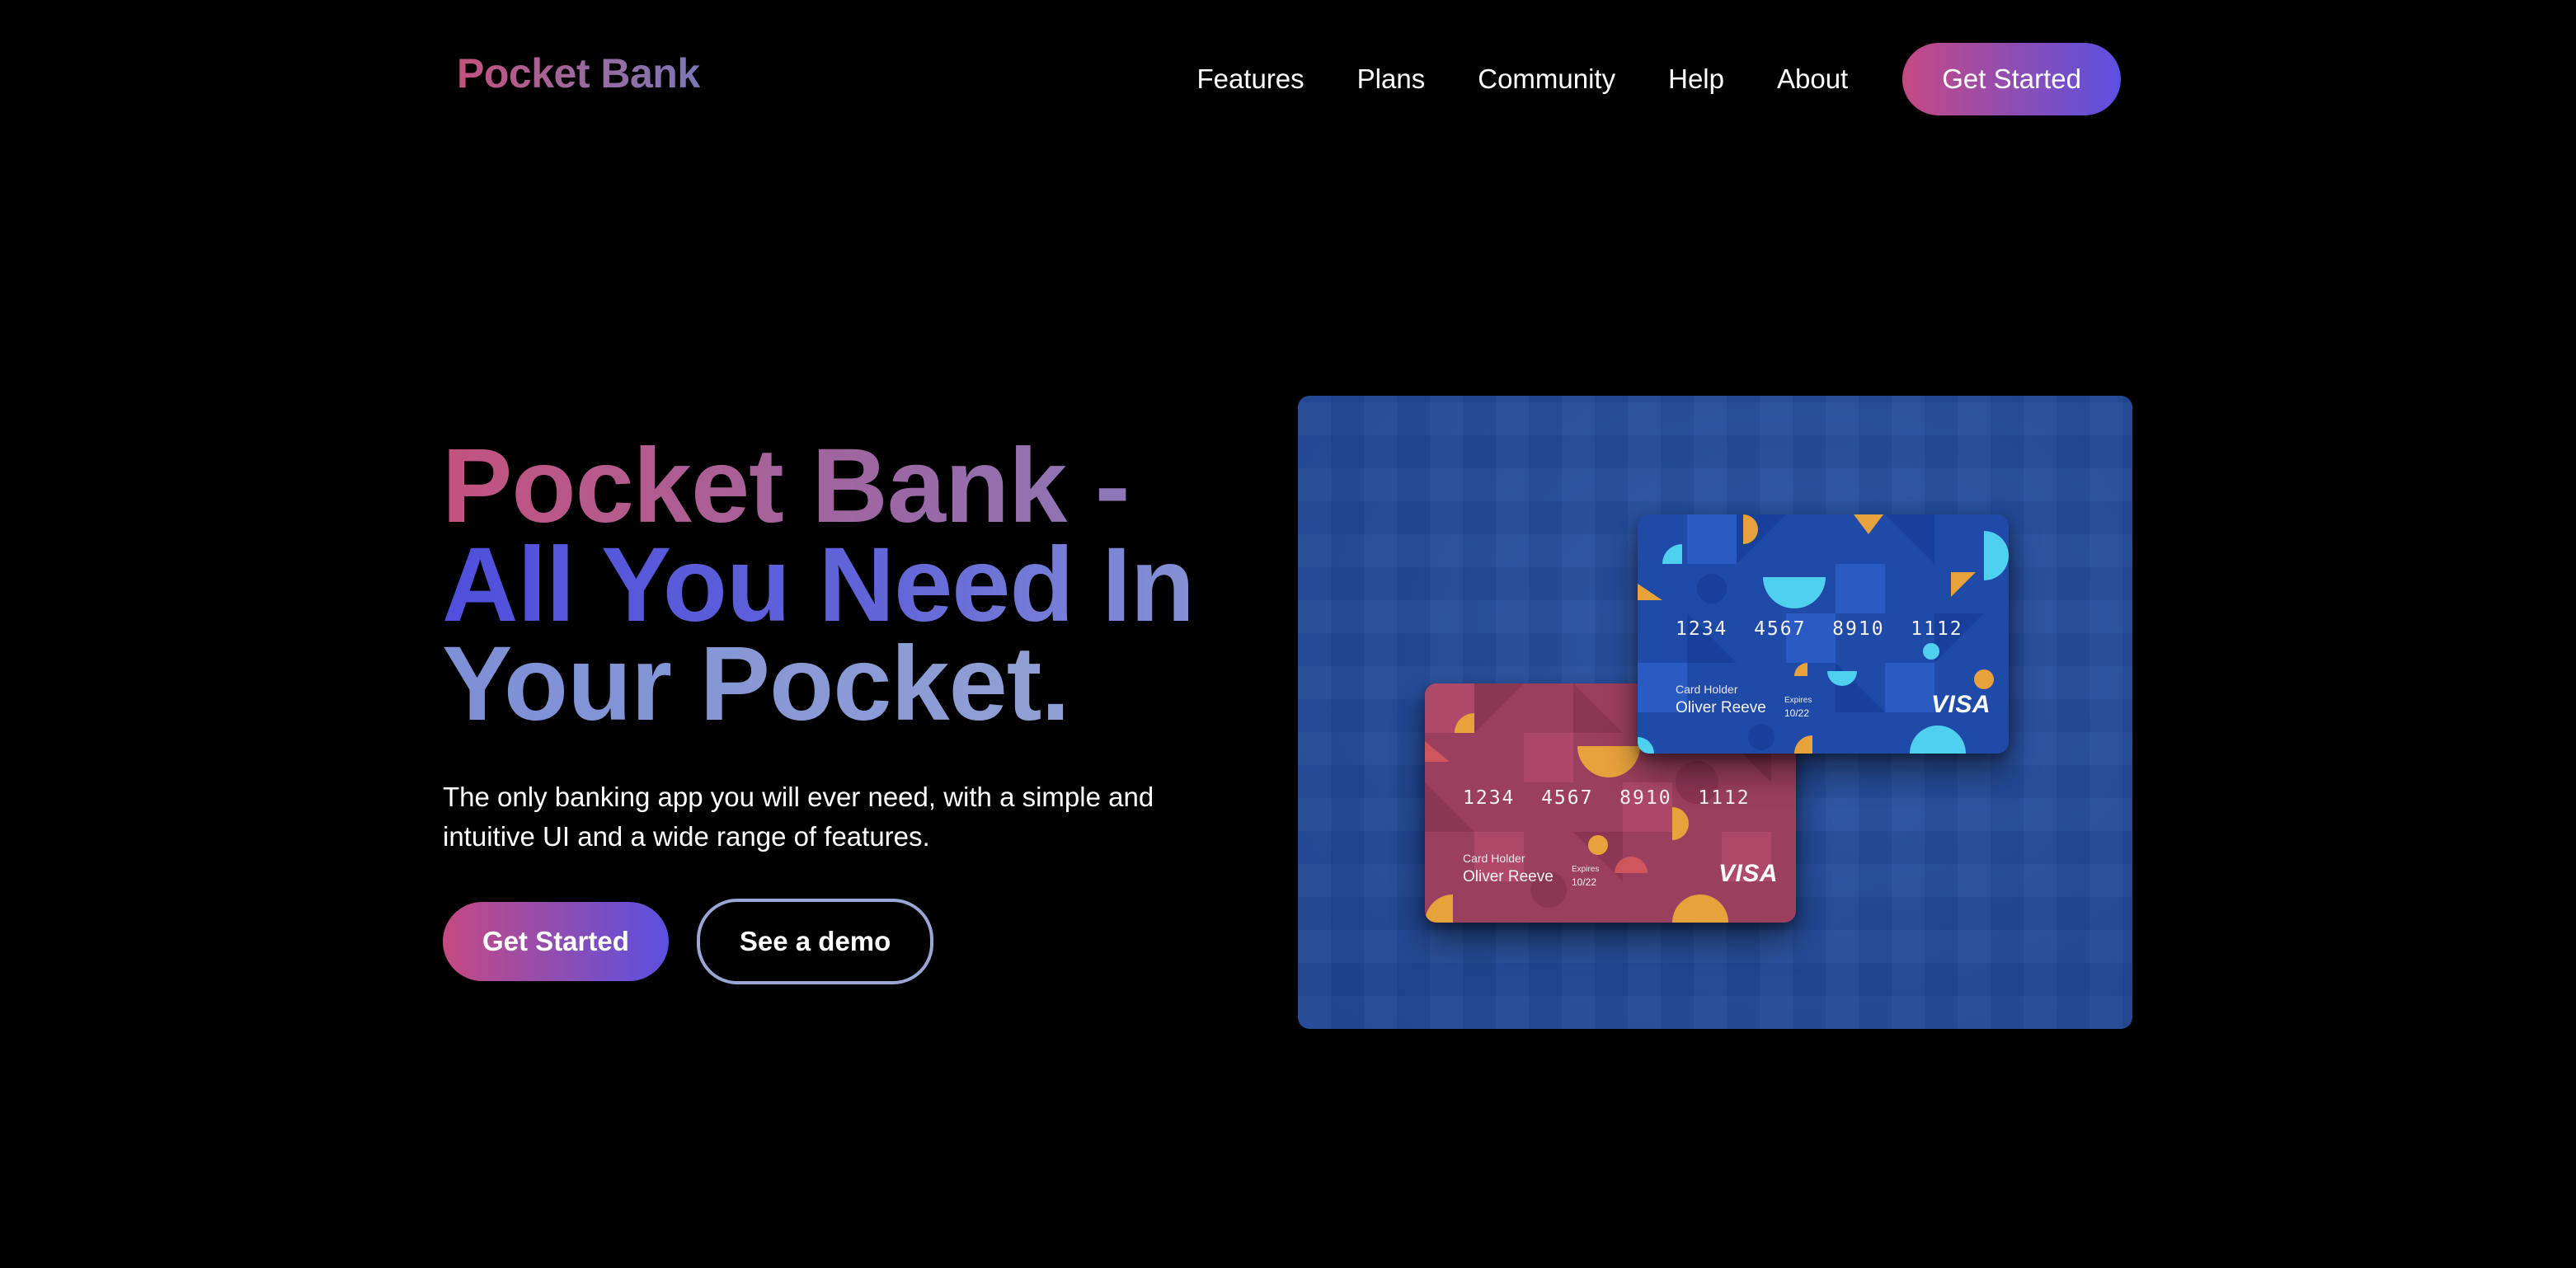 This screenshot has height=1268, width=2576. I want to click on nav-plans: Plans, so click(1391, 79).